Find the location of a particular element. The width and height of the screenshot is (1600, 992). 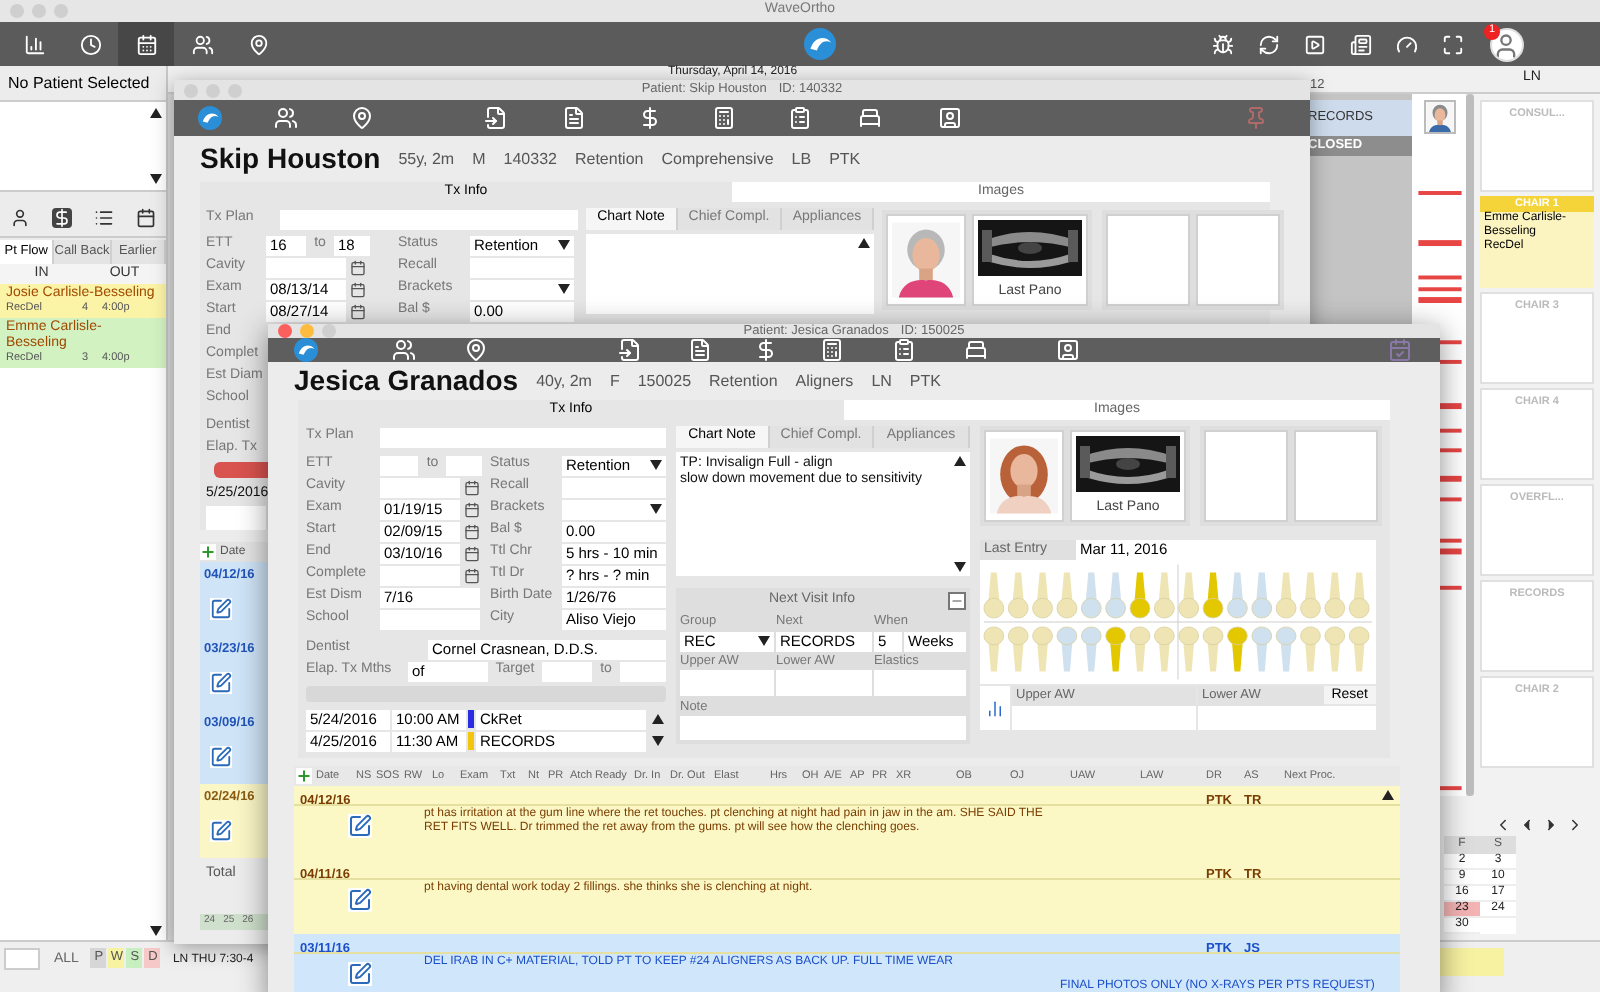

account-avatar is located at coordinates (1506, 44).